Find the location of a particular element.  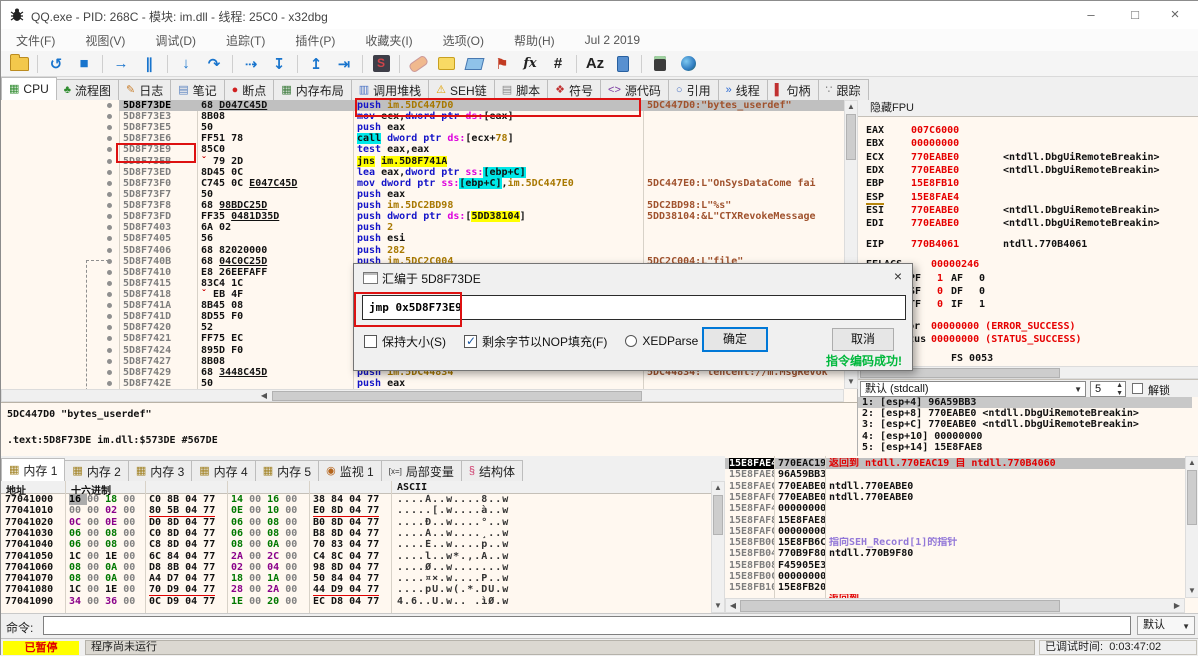

tab-SEH链: ⚠ SEH链 is located at coordinates (461, 89).